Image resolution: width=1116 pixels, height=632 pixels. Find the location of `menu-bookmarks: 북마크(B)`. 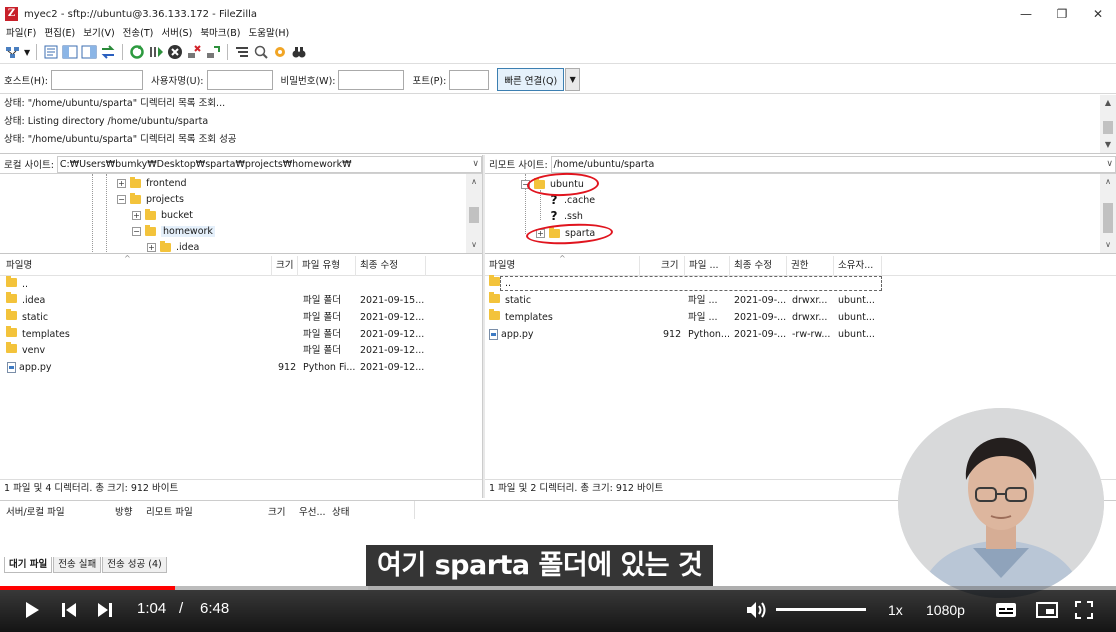

menu-bookmarks: 북마크(B) is located at coordinates (220, 34).